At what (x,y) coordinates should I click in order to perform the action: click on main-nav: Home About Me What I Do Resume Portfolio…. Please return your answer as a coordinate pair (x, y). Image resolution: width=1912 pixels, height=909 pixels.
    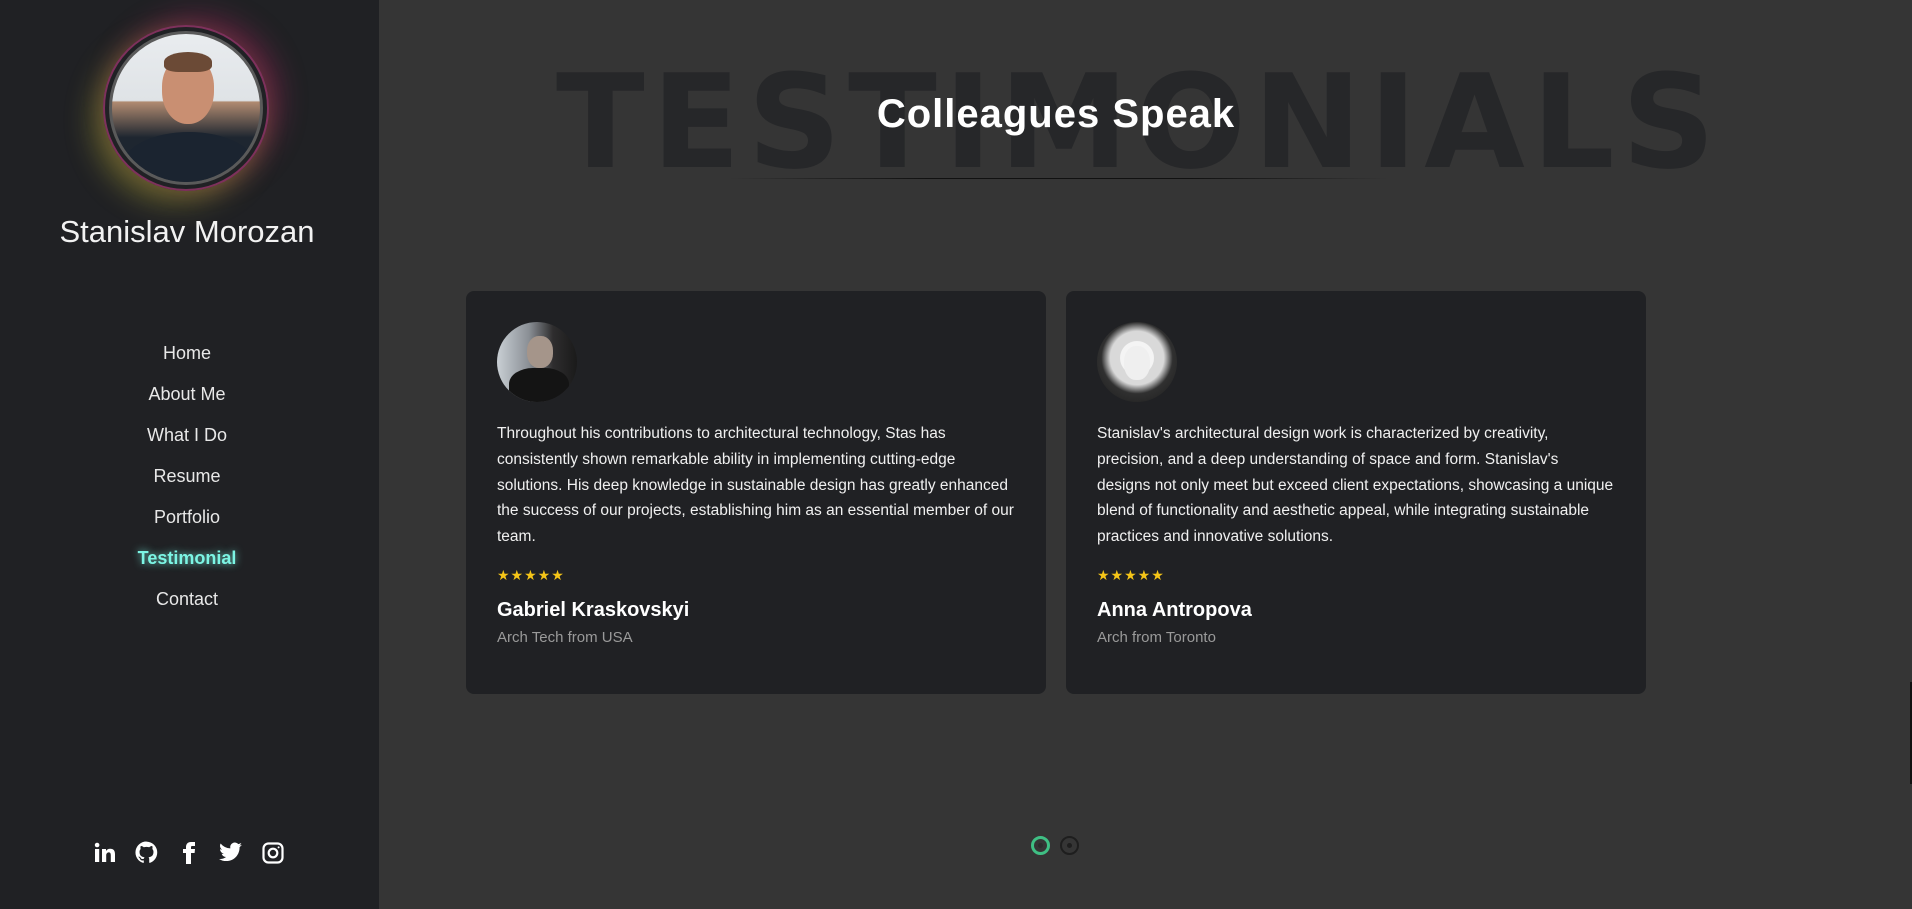
    Looking at the image, I should click on (187, 483).